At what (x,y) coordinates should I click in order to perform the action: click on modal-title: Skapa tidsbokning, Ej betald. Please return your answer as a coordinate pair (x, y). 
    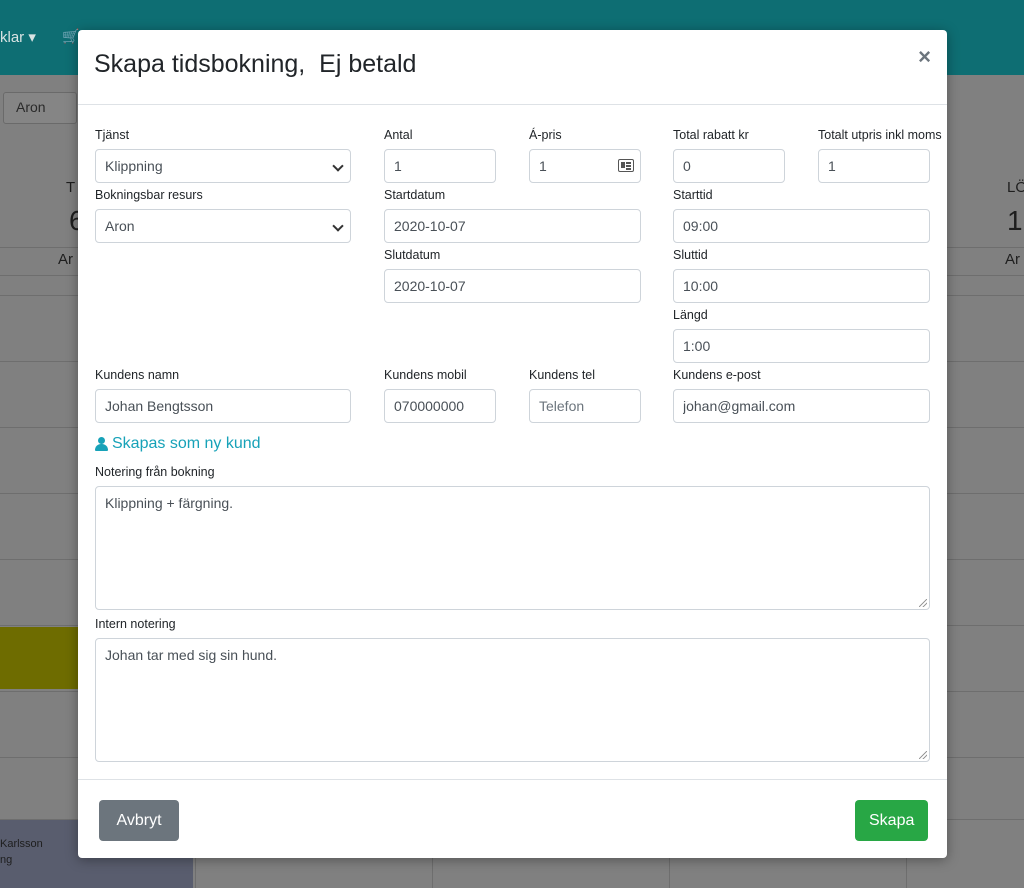
    Looking at the image, I should click on (255, 64).